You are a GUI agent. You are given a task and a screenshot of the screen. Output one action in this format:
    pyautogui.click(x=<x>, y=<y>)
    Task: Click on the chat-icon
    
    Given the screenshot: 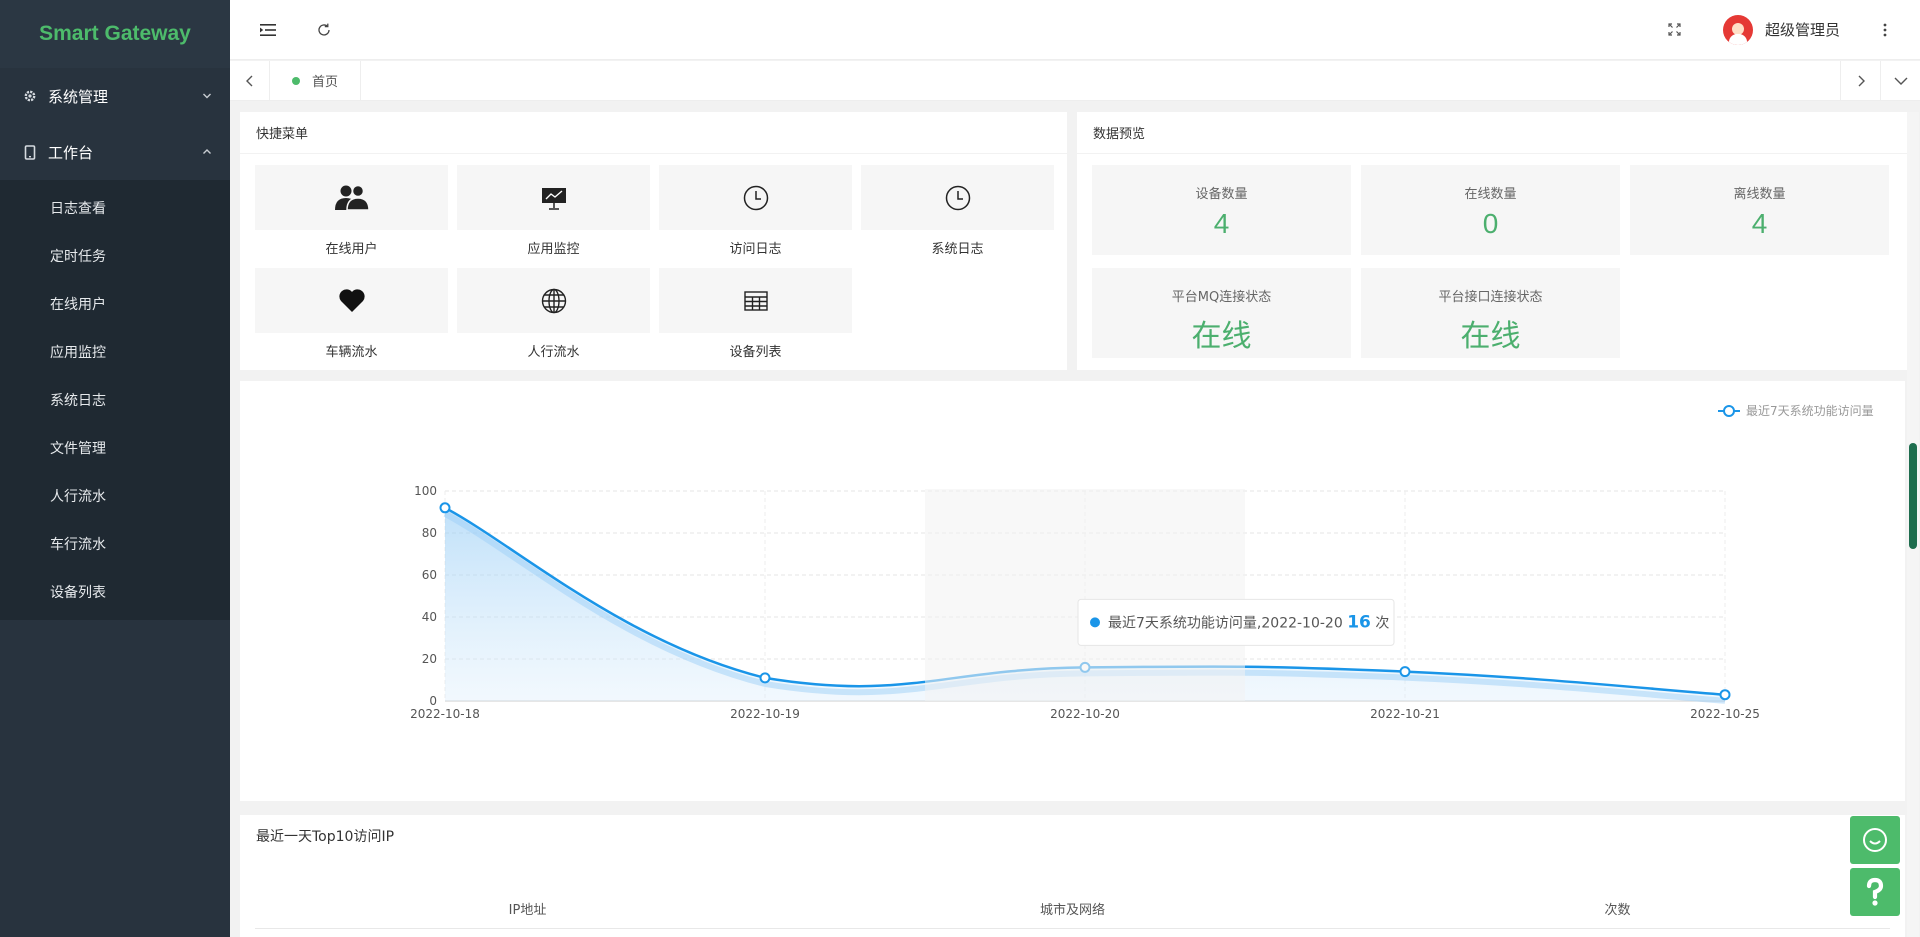 What is the action you would take?
    pyautogui.click(x=1875, y=840)
    